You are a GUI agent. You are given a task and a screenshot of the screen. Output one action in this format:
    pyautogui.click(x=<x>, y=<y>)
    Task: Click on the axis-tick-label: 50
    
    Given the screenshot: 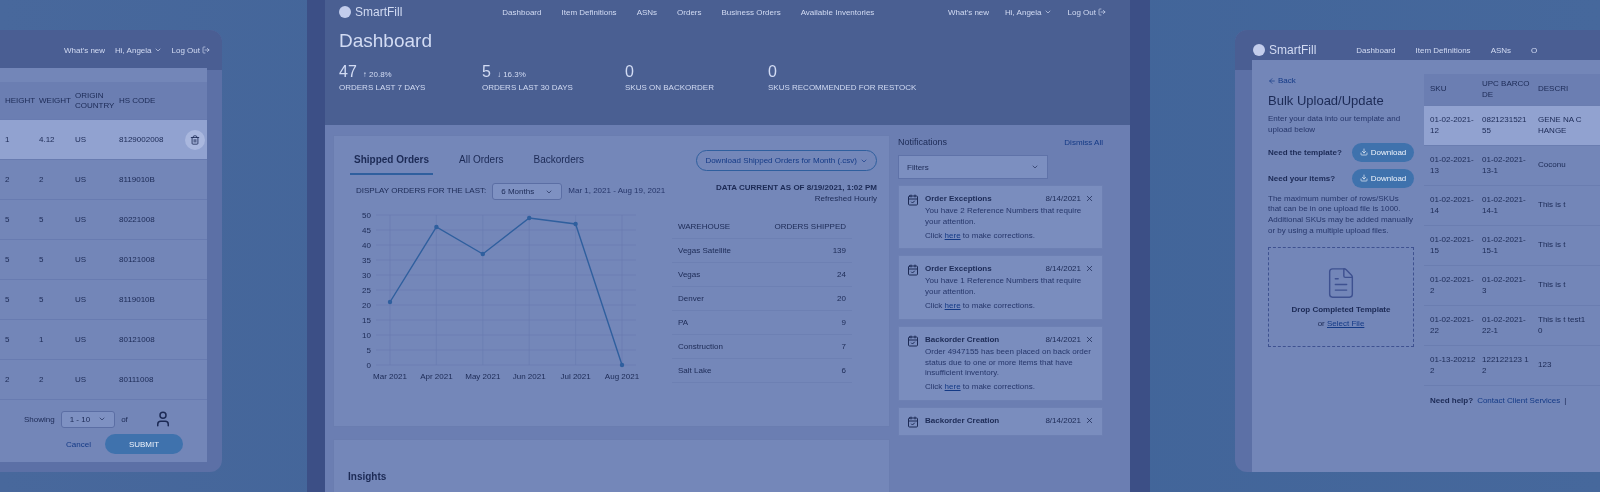 What is the action you would take?
    pyautogui.click(x=366, y=215)
    